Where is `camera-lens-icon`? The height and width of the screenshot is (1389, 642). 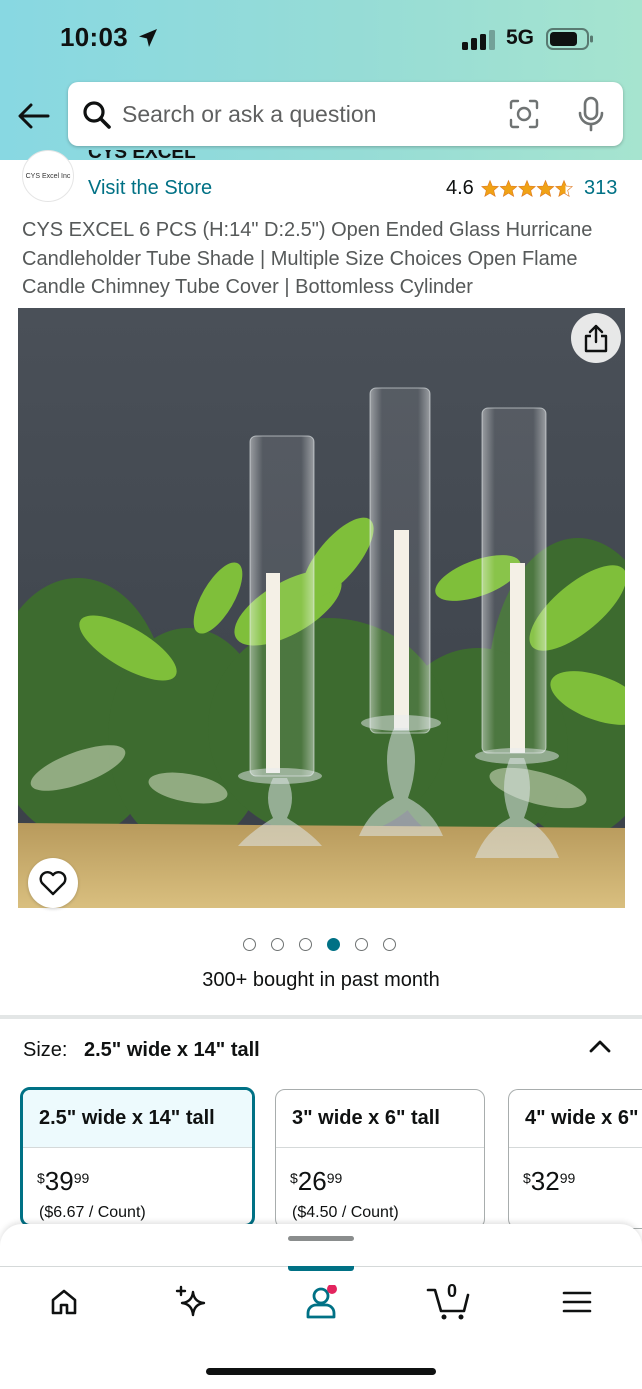
camera-lens-icon is located at coordinates (524, 114).